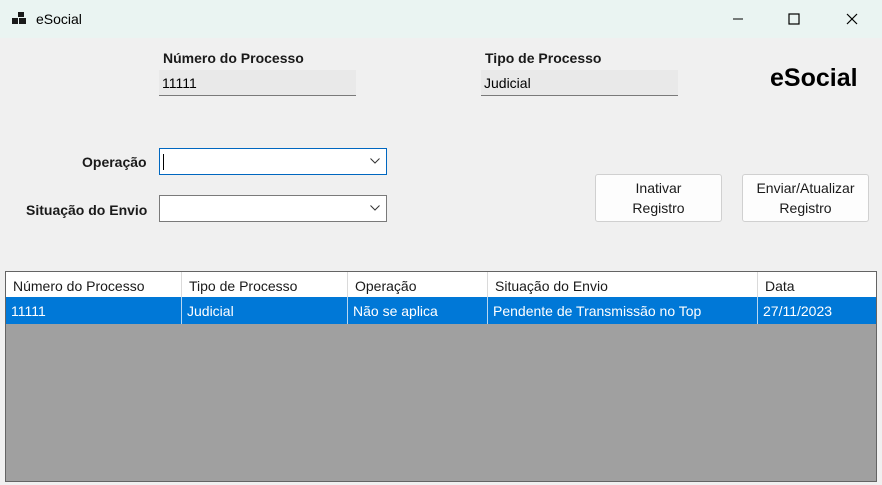  What do you see at coordinates (94, 284) in the screenshot?
I see `column-header-numero: Número do Processo` at bounding box center [94, 284].